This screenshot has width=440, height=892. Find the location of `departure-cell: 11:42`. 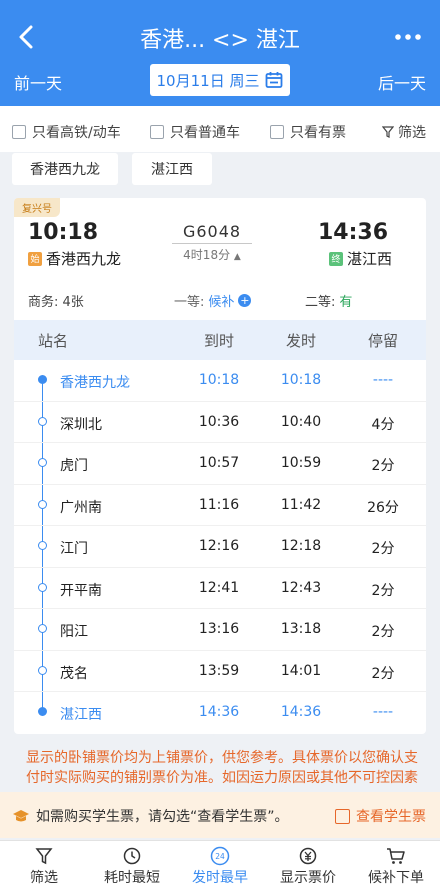

departure-cell: 11:42 is located at coordinates (301, 504).